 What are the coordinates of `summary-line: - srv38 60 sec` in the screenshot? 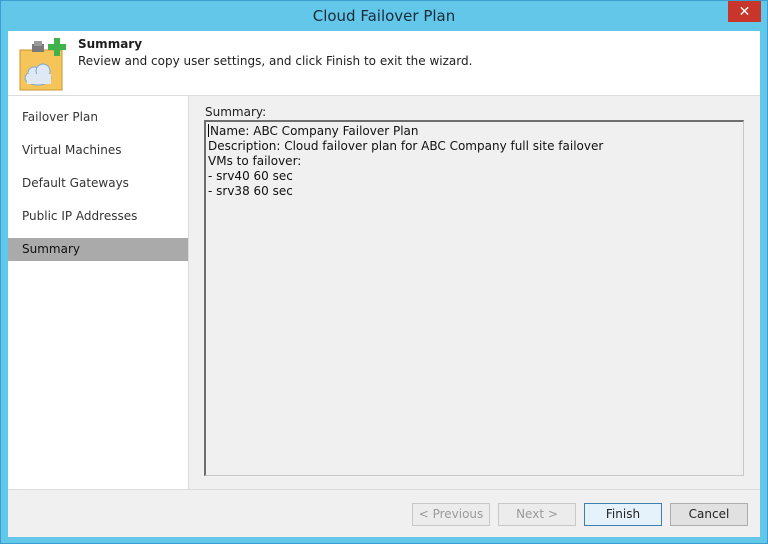 It's located at (250, 191).